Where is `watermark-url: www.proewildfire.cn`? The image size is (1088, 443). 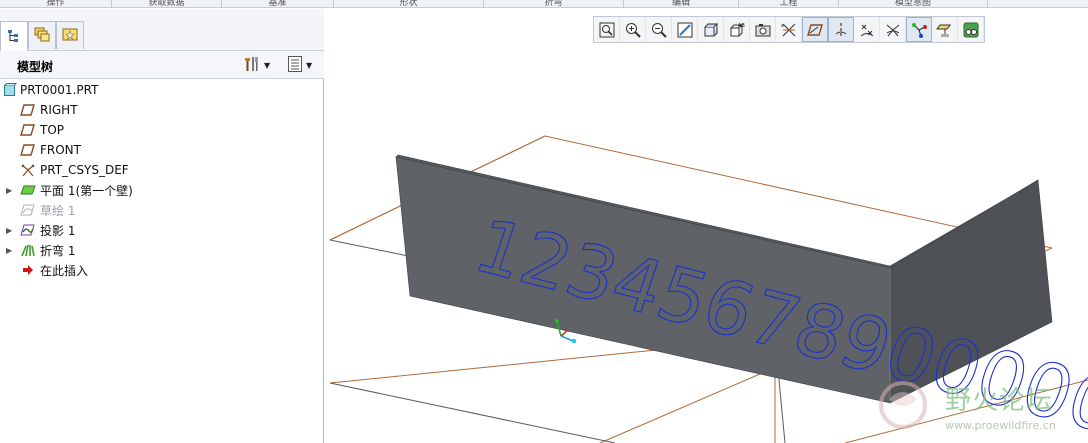
watermark-url: www.proewildfire.cn is located at coordinates (1000, 425).